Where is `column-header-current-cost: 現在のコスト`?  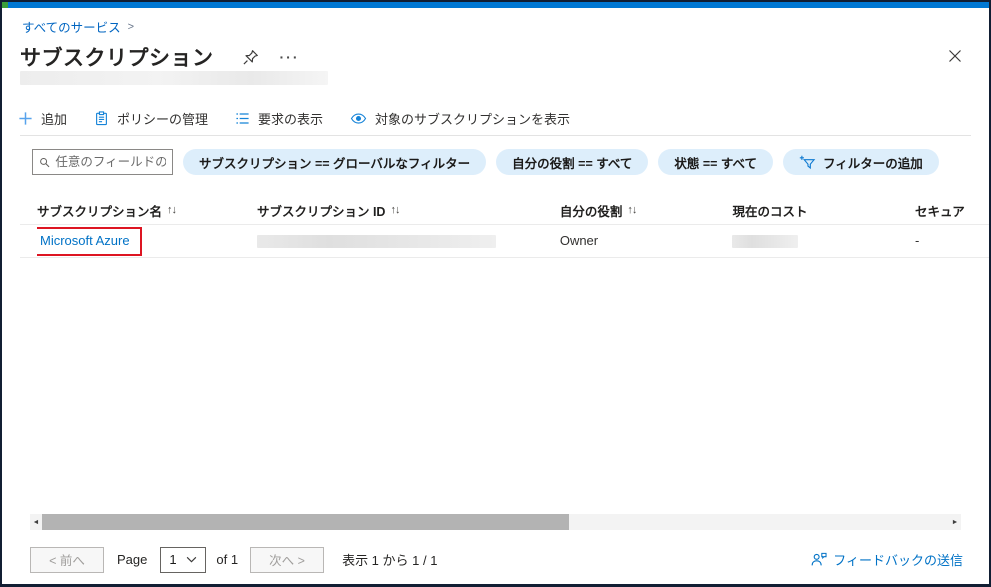 column-header-current-cost: 現在のコスト is located at coordinates (821, 210).